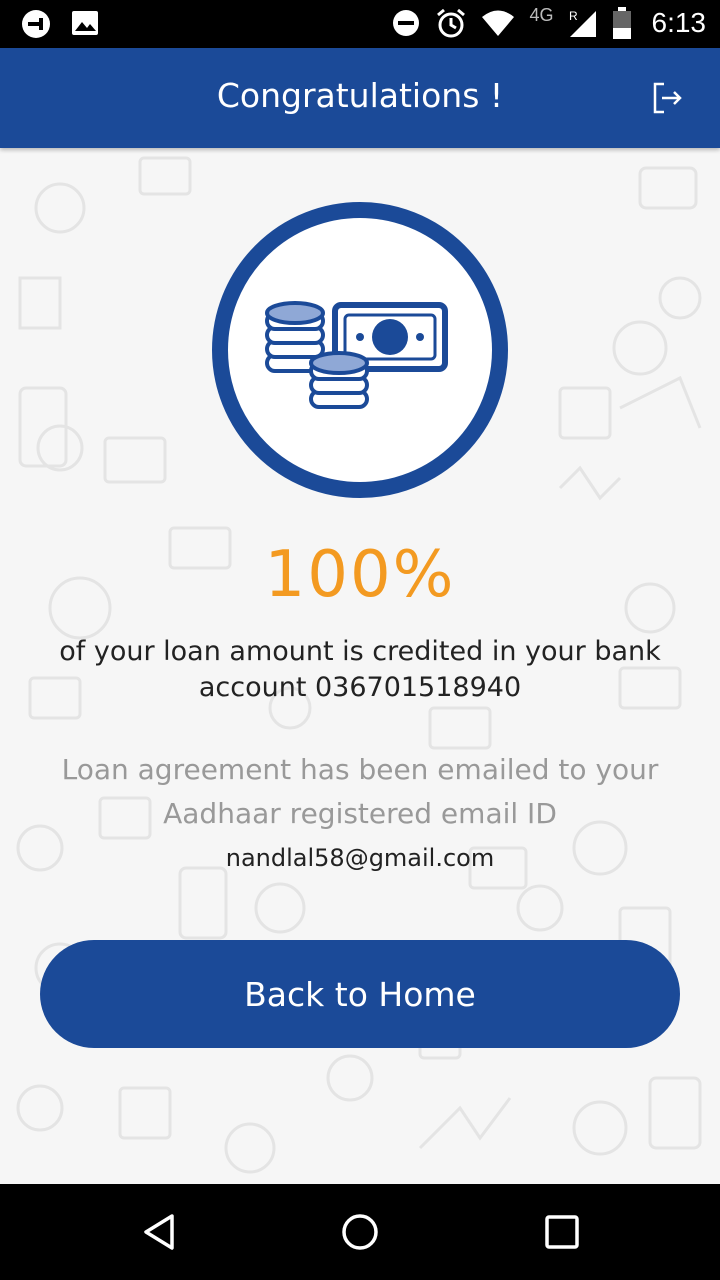  I want to click on nav-recents-button, so click(562, 1232).